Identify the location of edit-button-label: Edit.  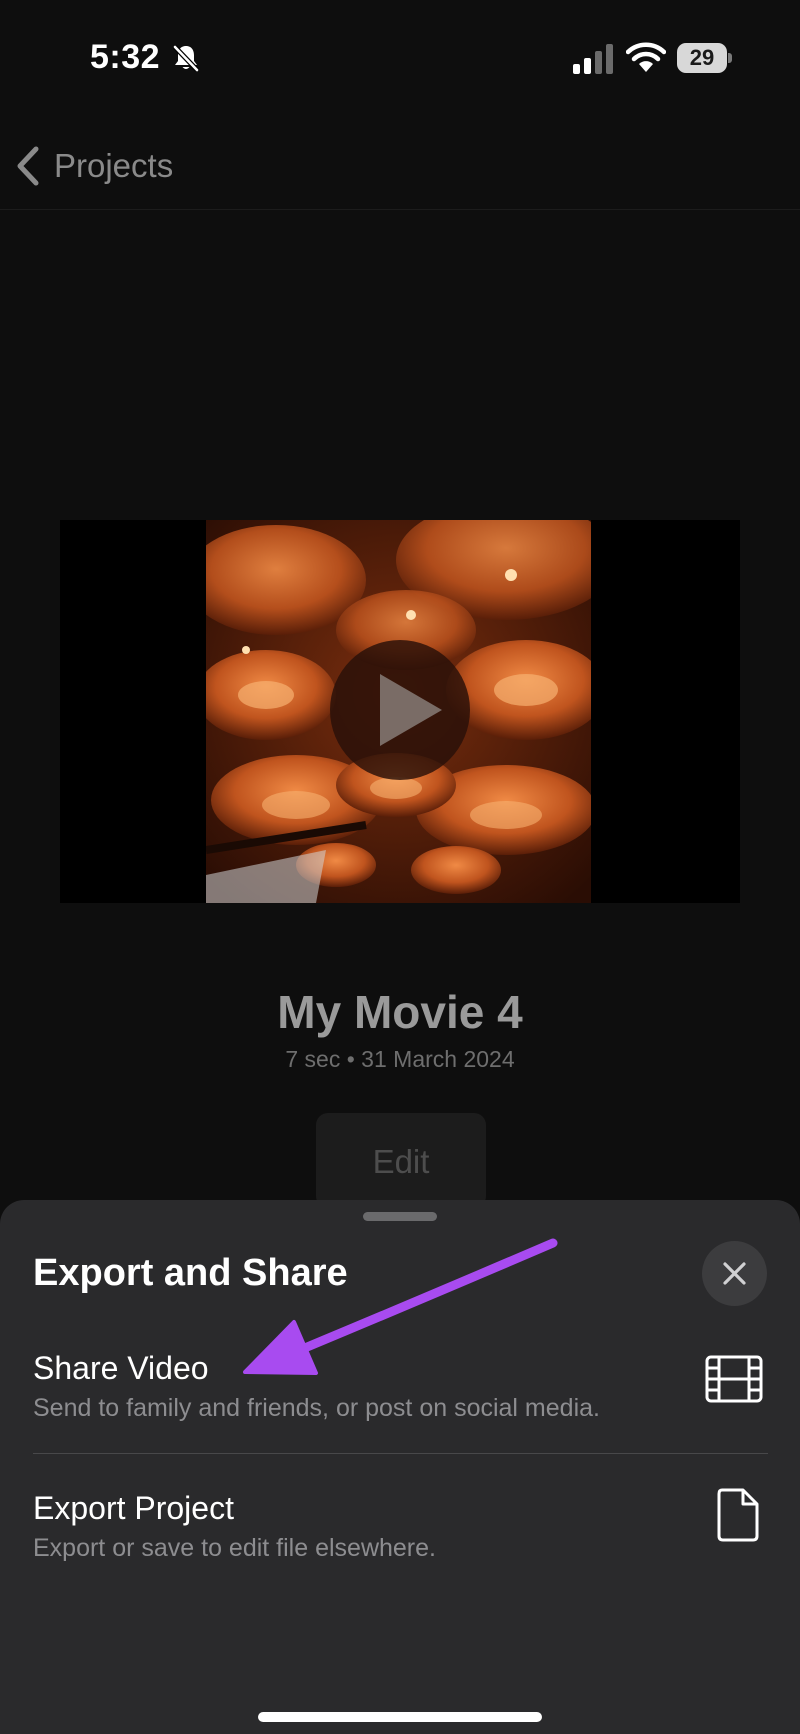
(401, 1161).